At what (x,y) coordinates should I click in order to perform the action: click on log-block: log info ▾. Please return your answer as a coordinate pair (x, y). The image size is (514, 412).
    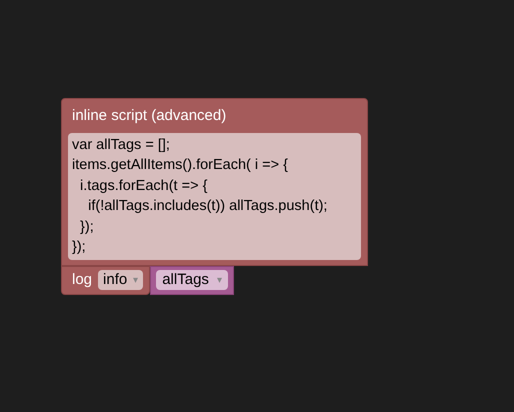
    Looking at the image, I should click on (105, 280).